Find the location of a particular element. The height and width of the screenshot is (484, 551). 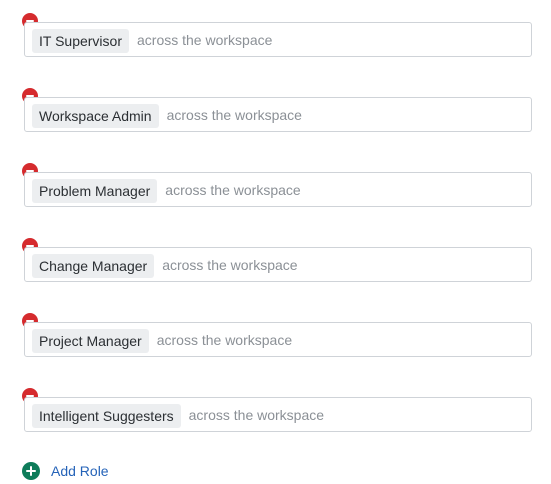

role-field-content: Change Manager across the workspace is located at coordinates (165, 266).